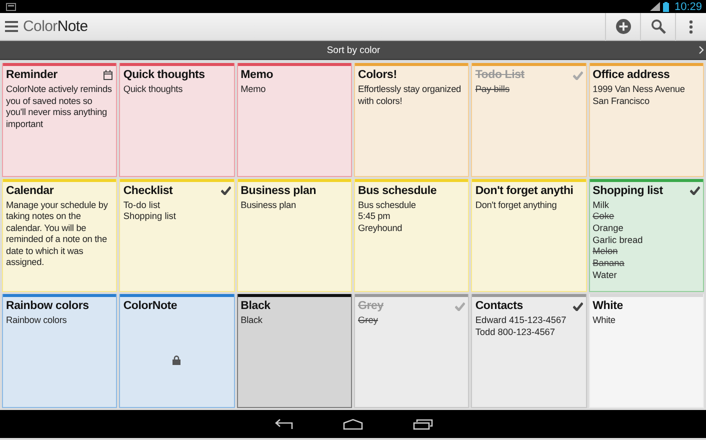 The image size is (706, 440). What do you see at coordinates (701, 50) in the screenshot?
I see `chevron-right-icon` at bounding box center [701, 50].